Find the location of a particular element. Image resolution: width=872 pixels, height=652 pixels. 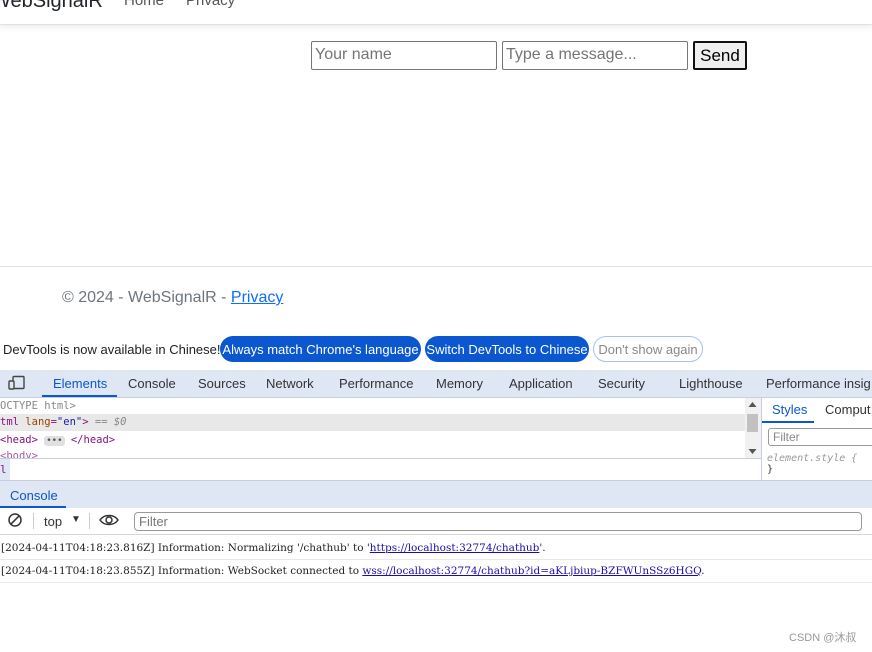

send-button: Send is located at coordinates (720, 55).